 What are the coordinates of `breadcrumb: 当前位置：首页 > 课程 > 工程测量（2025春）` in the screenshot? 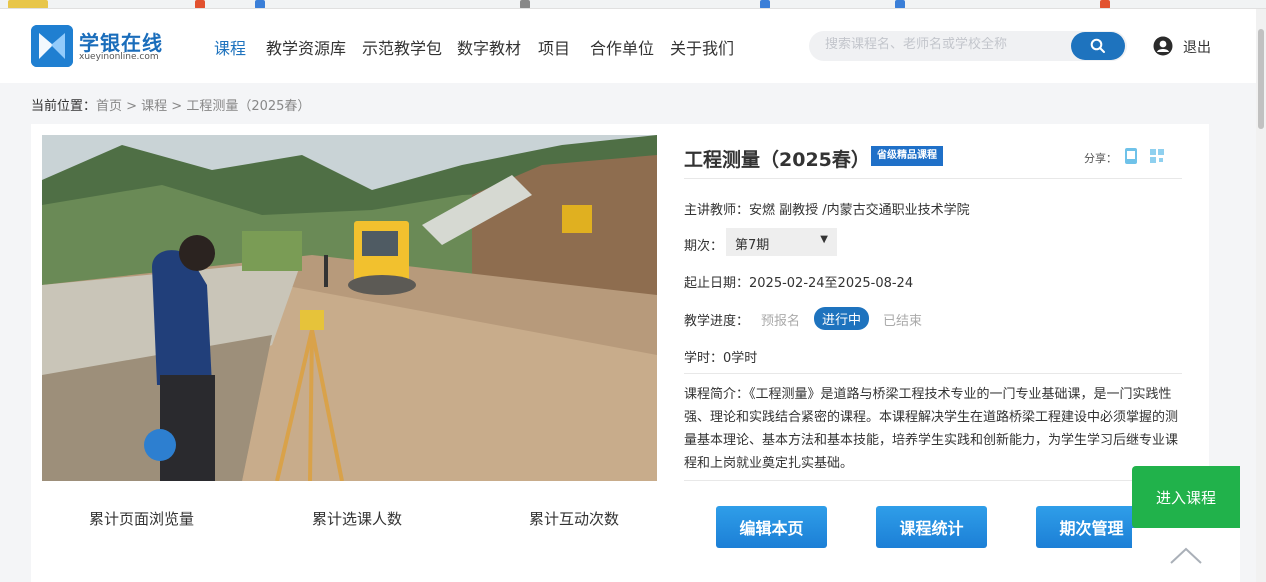 It's located at (170, 104).